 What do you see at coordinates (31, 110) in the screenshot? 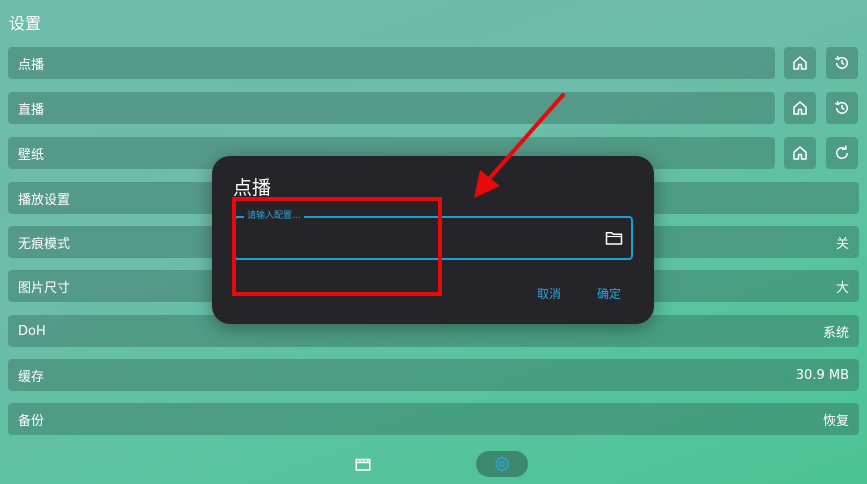
I see `setting-label: 直播` at bounding box center [31, 110].